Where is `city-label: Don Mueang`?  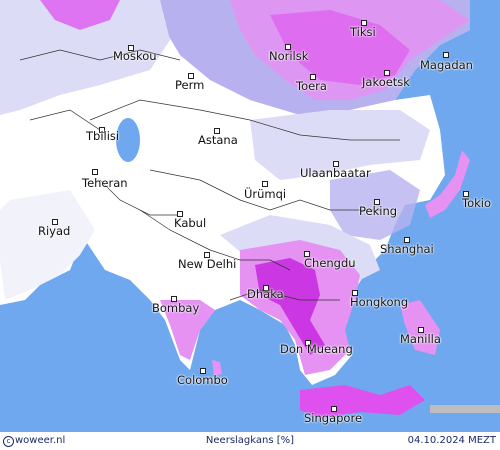
city-label: Don Mueang is located at coordinates (316, 349).